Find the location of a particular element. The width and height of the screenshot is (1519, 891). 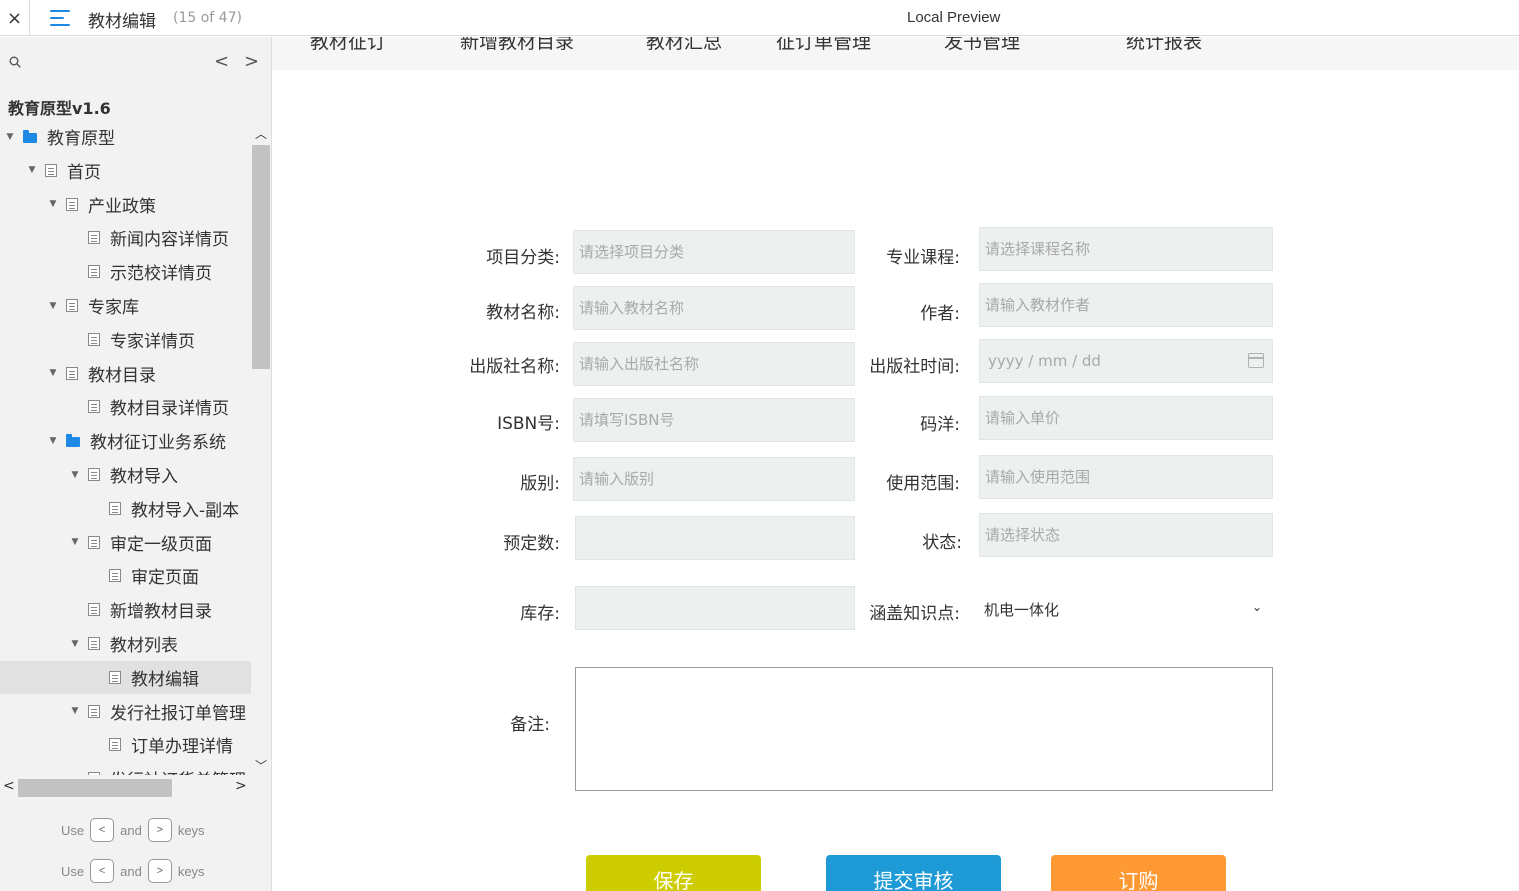

vertical-scrollbar: ︿ ﹀ is located at coordinates (261, 449).